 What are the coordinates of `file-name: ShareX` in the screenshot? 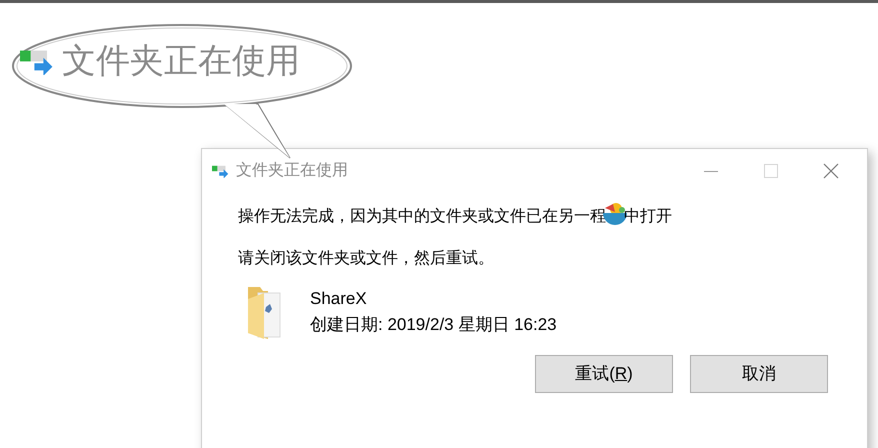 It's located at (339, 299).